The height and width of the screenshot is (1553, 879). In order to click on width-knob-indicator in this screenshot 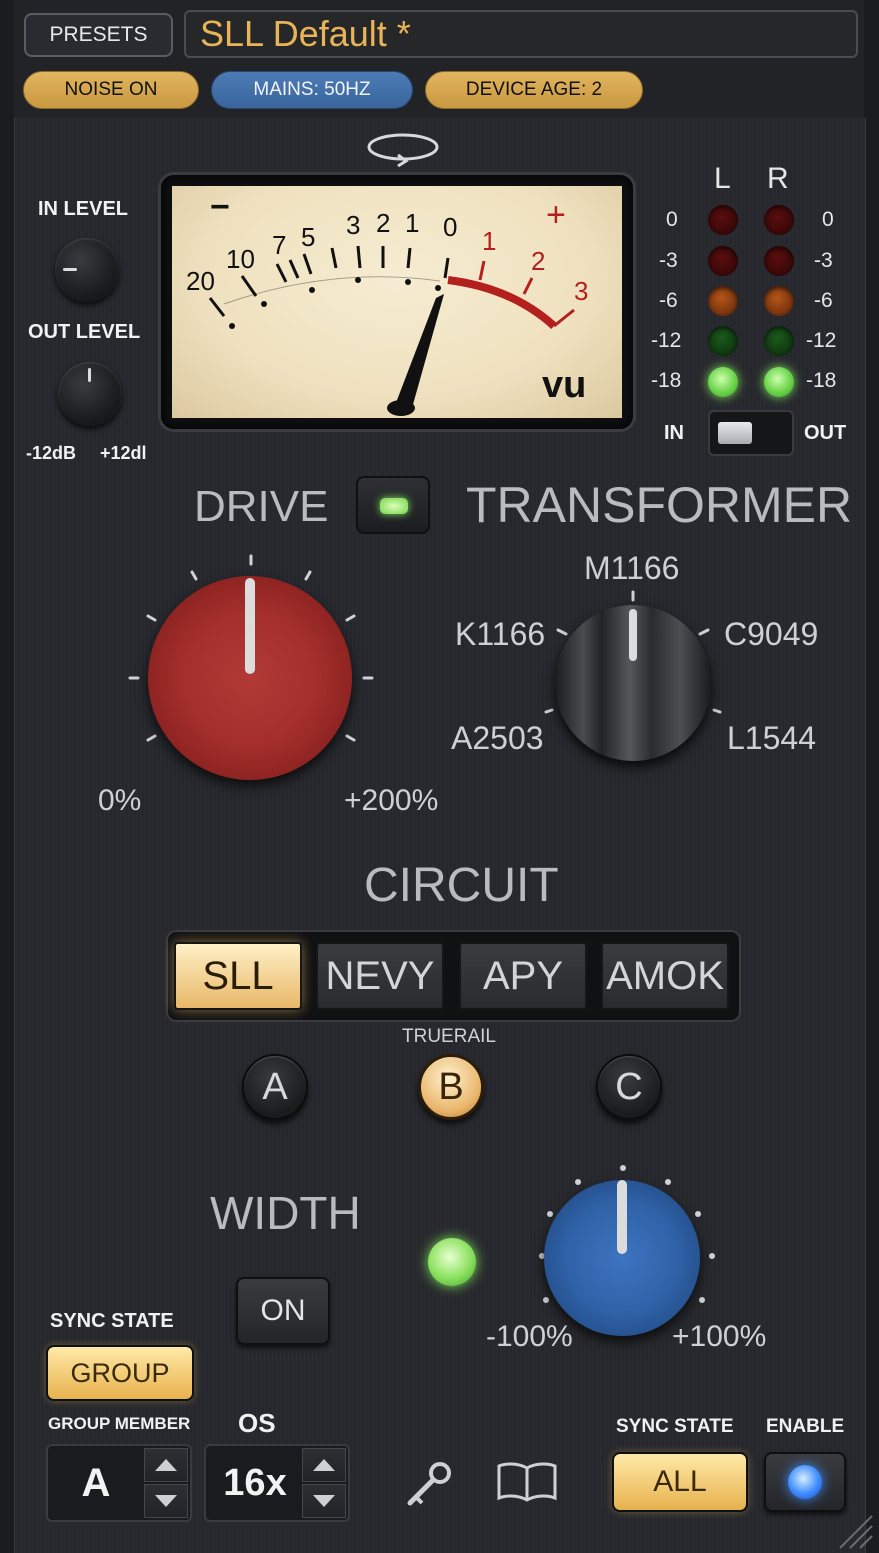, I will do `click(622, 1217)`.